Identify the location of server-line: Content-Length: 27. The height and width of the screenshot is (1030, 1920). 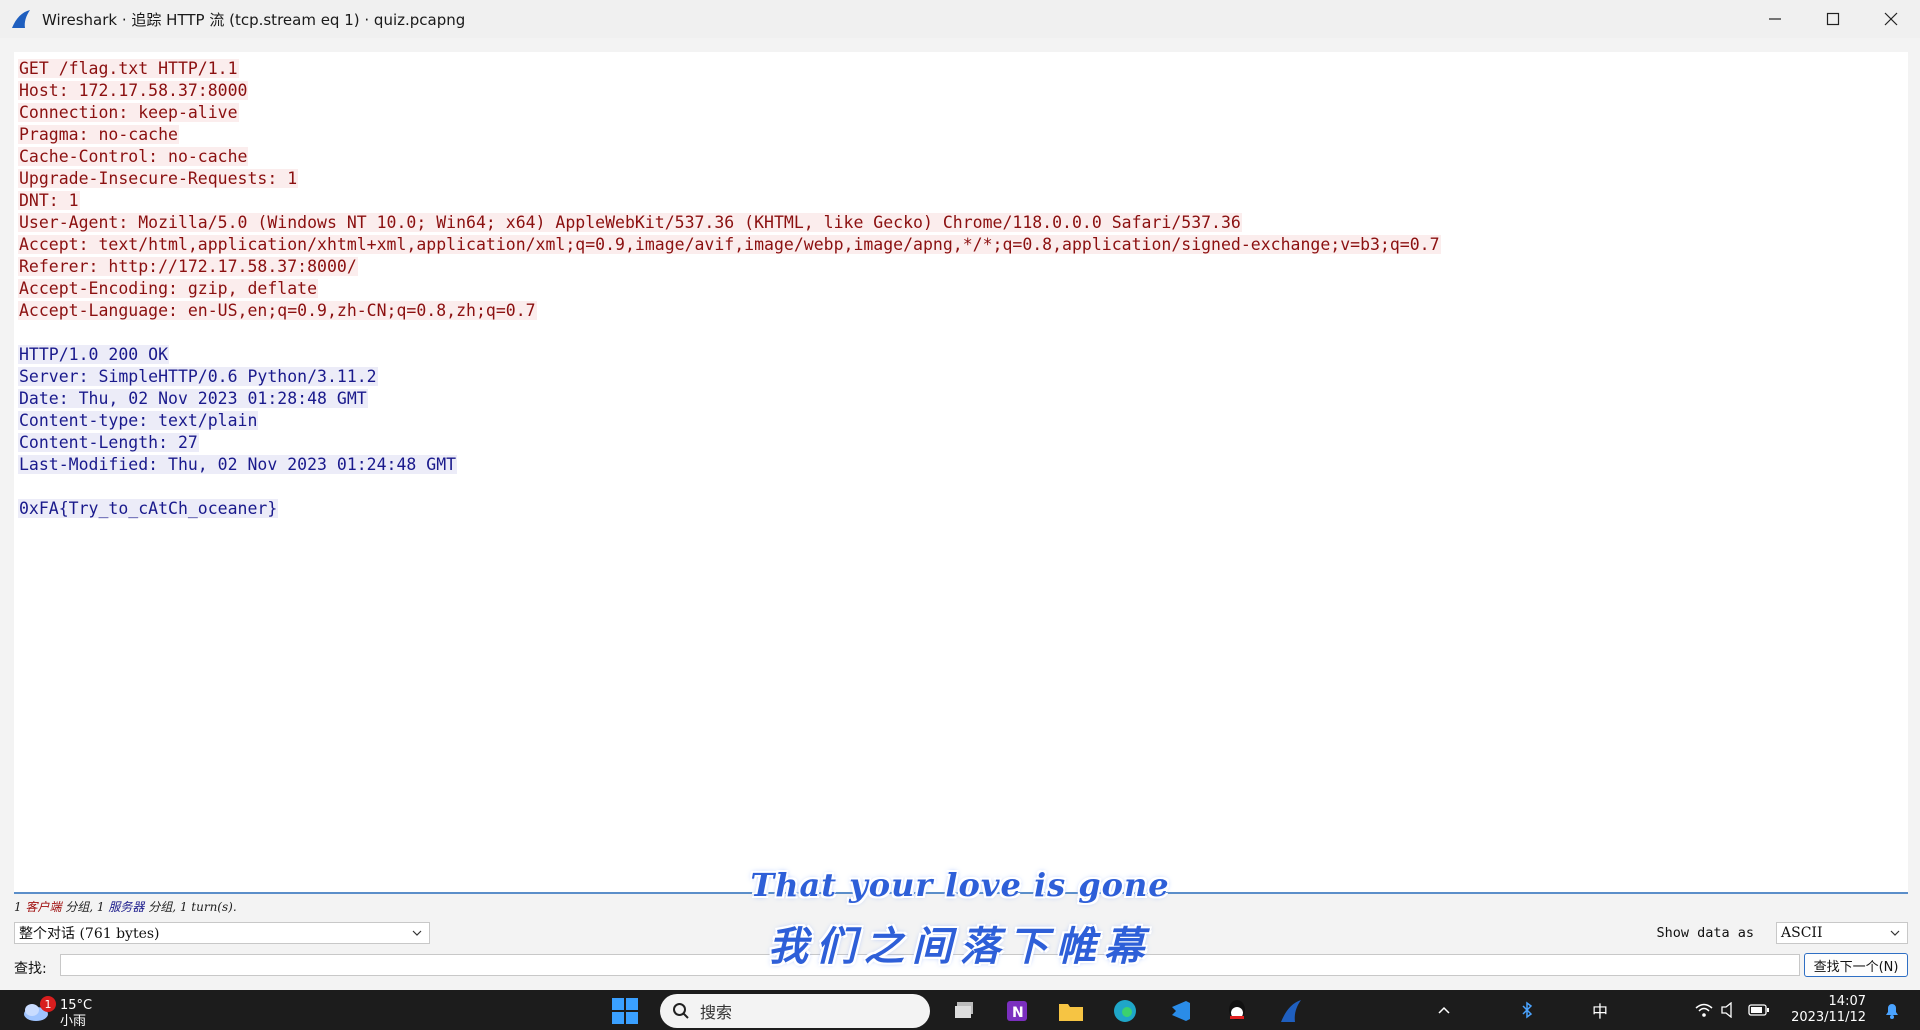
(108, 442).